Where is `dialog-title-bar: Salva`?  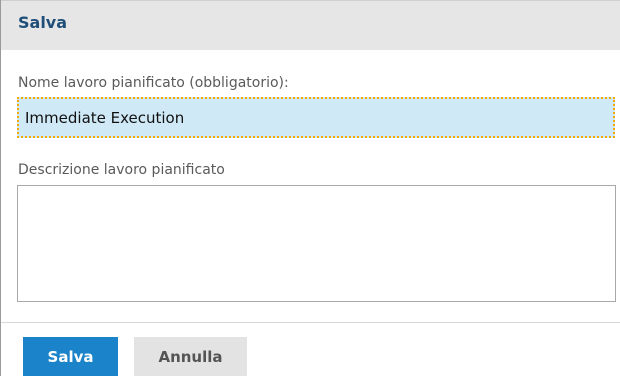 dialog-title-bar: Salva is located at coordinates (310, 25).